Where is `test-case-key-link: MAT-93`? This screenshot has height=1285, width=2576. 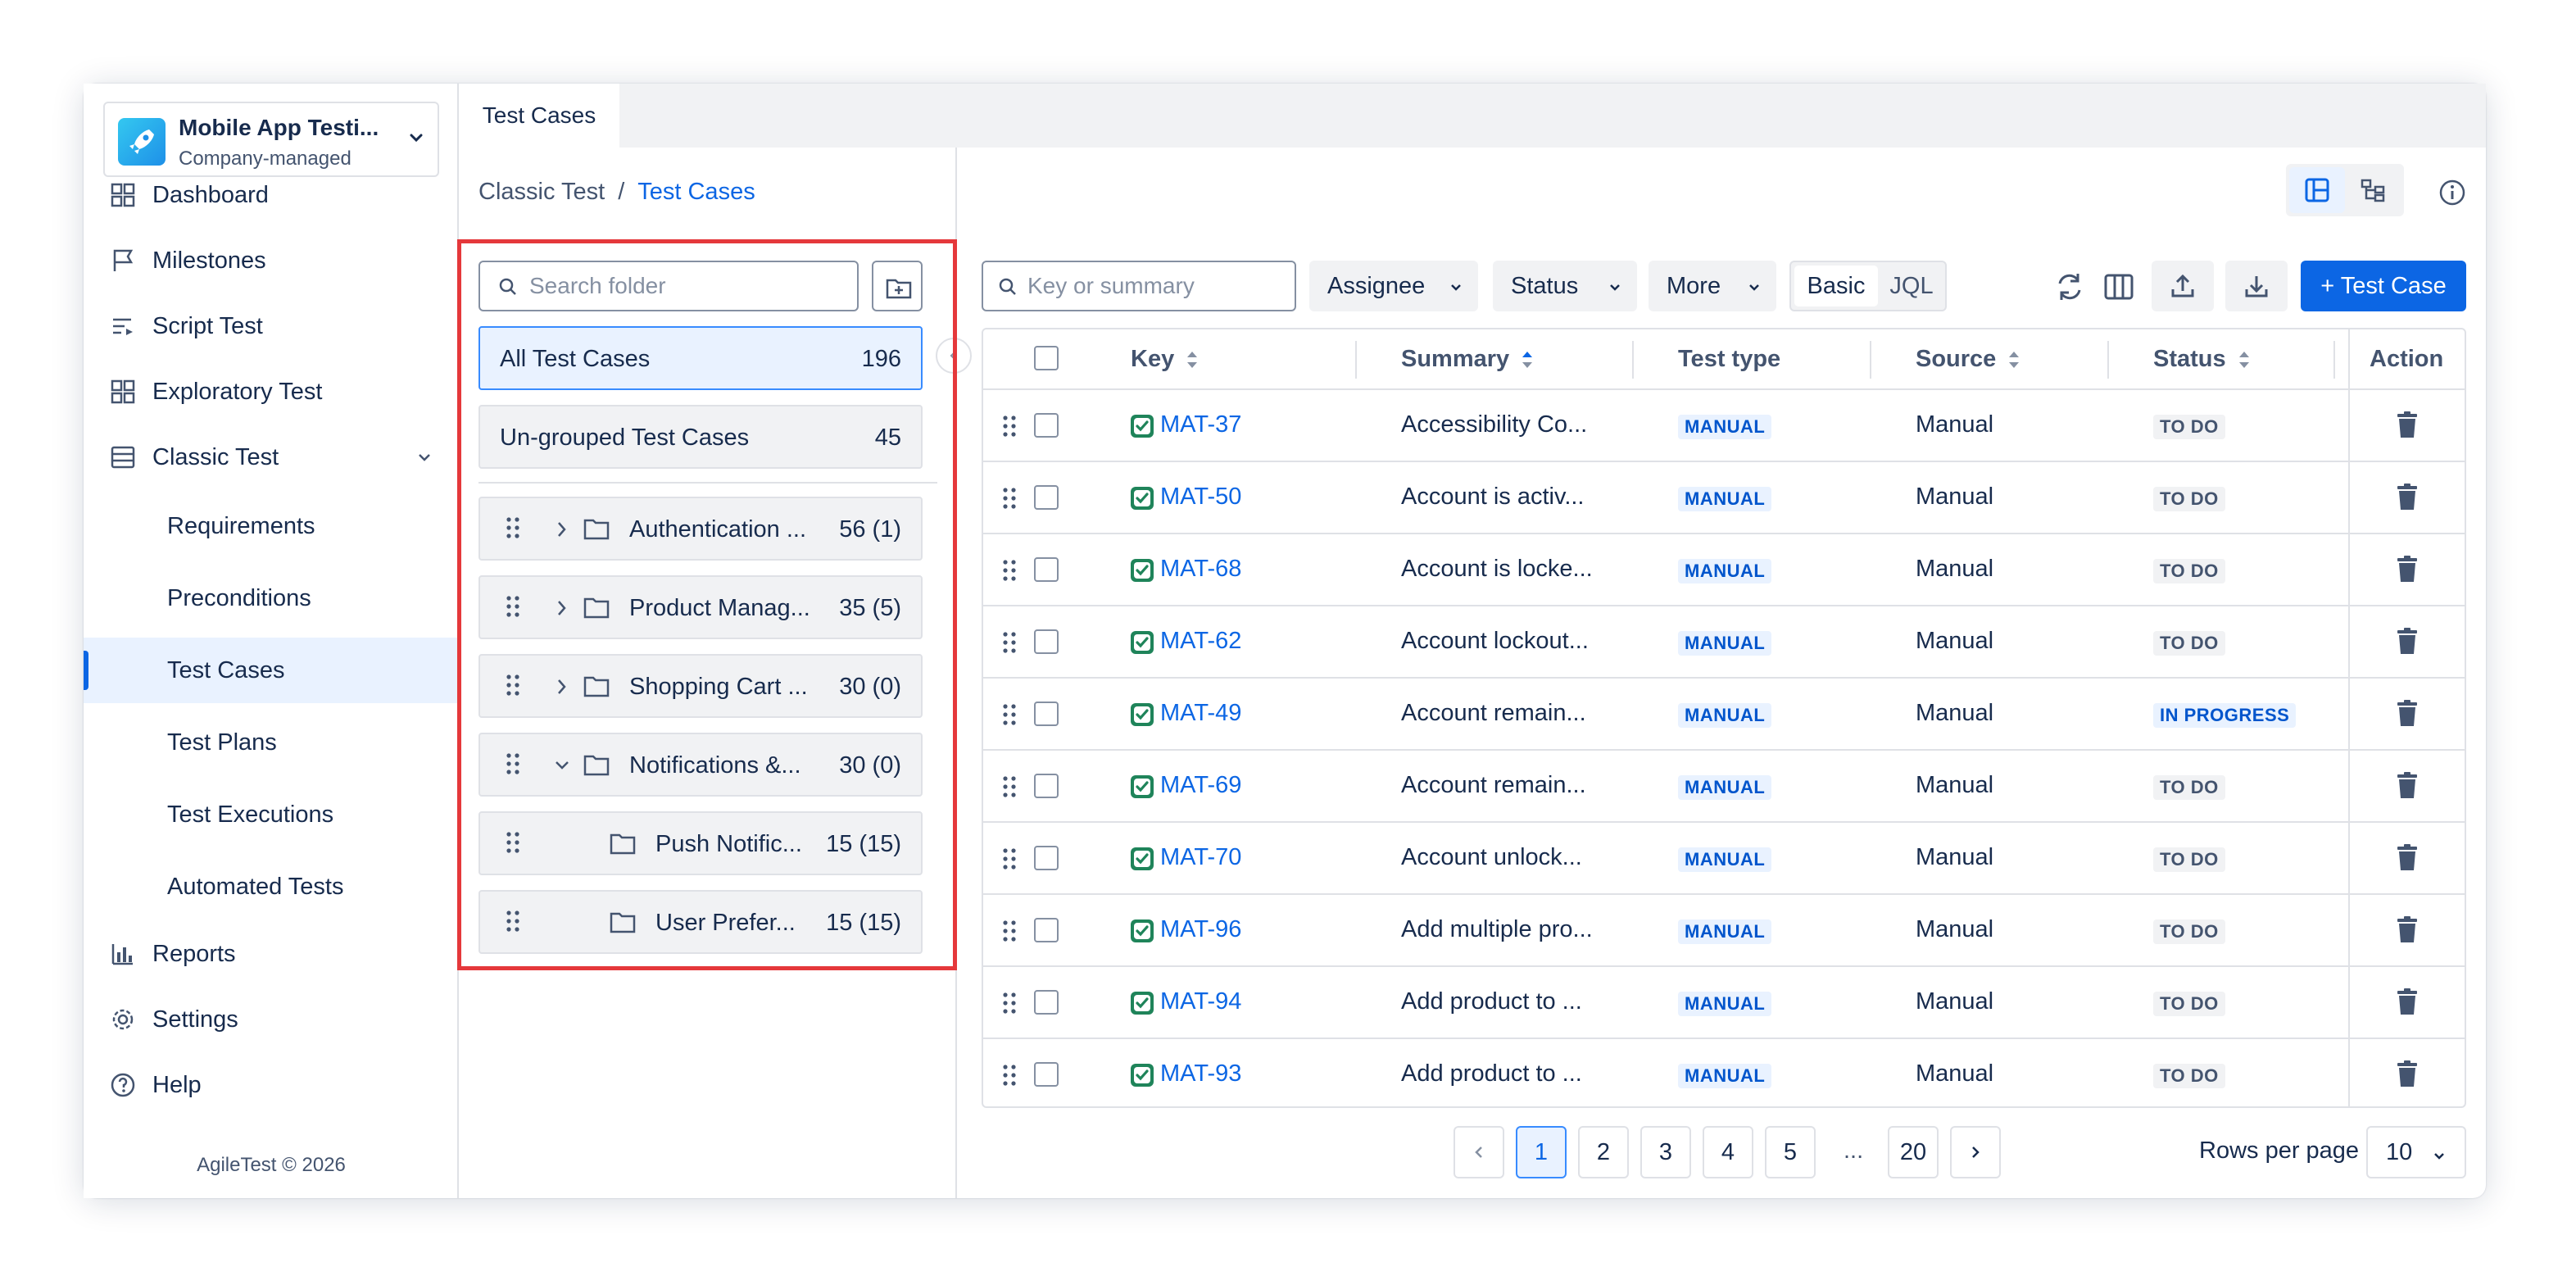 test-case-key-link: MAT-93 is located at coordinates (1200, 1073).